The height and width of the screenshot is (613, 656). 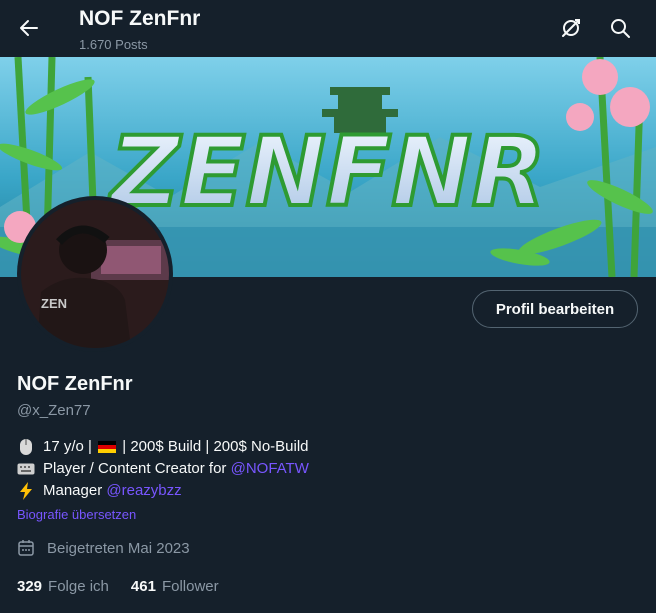 I want to click on joined-date: Beigetreten Mai 2023, so click(x=103, y=548).